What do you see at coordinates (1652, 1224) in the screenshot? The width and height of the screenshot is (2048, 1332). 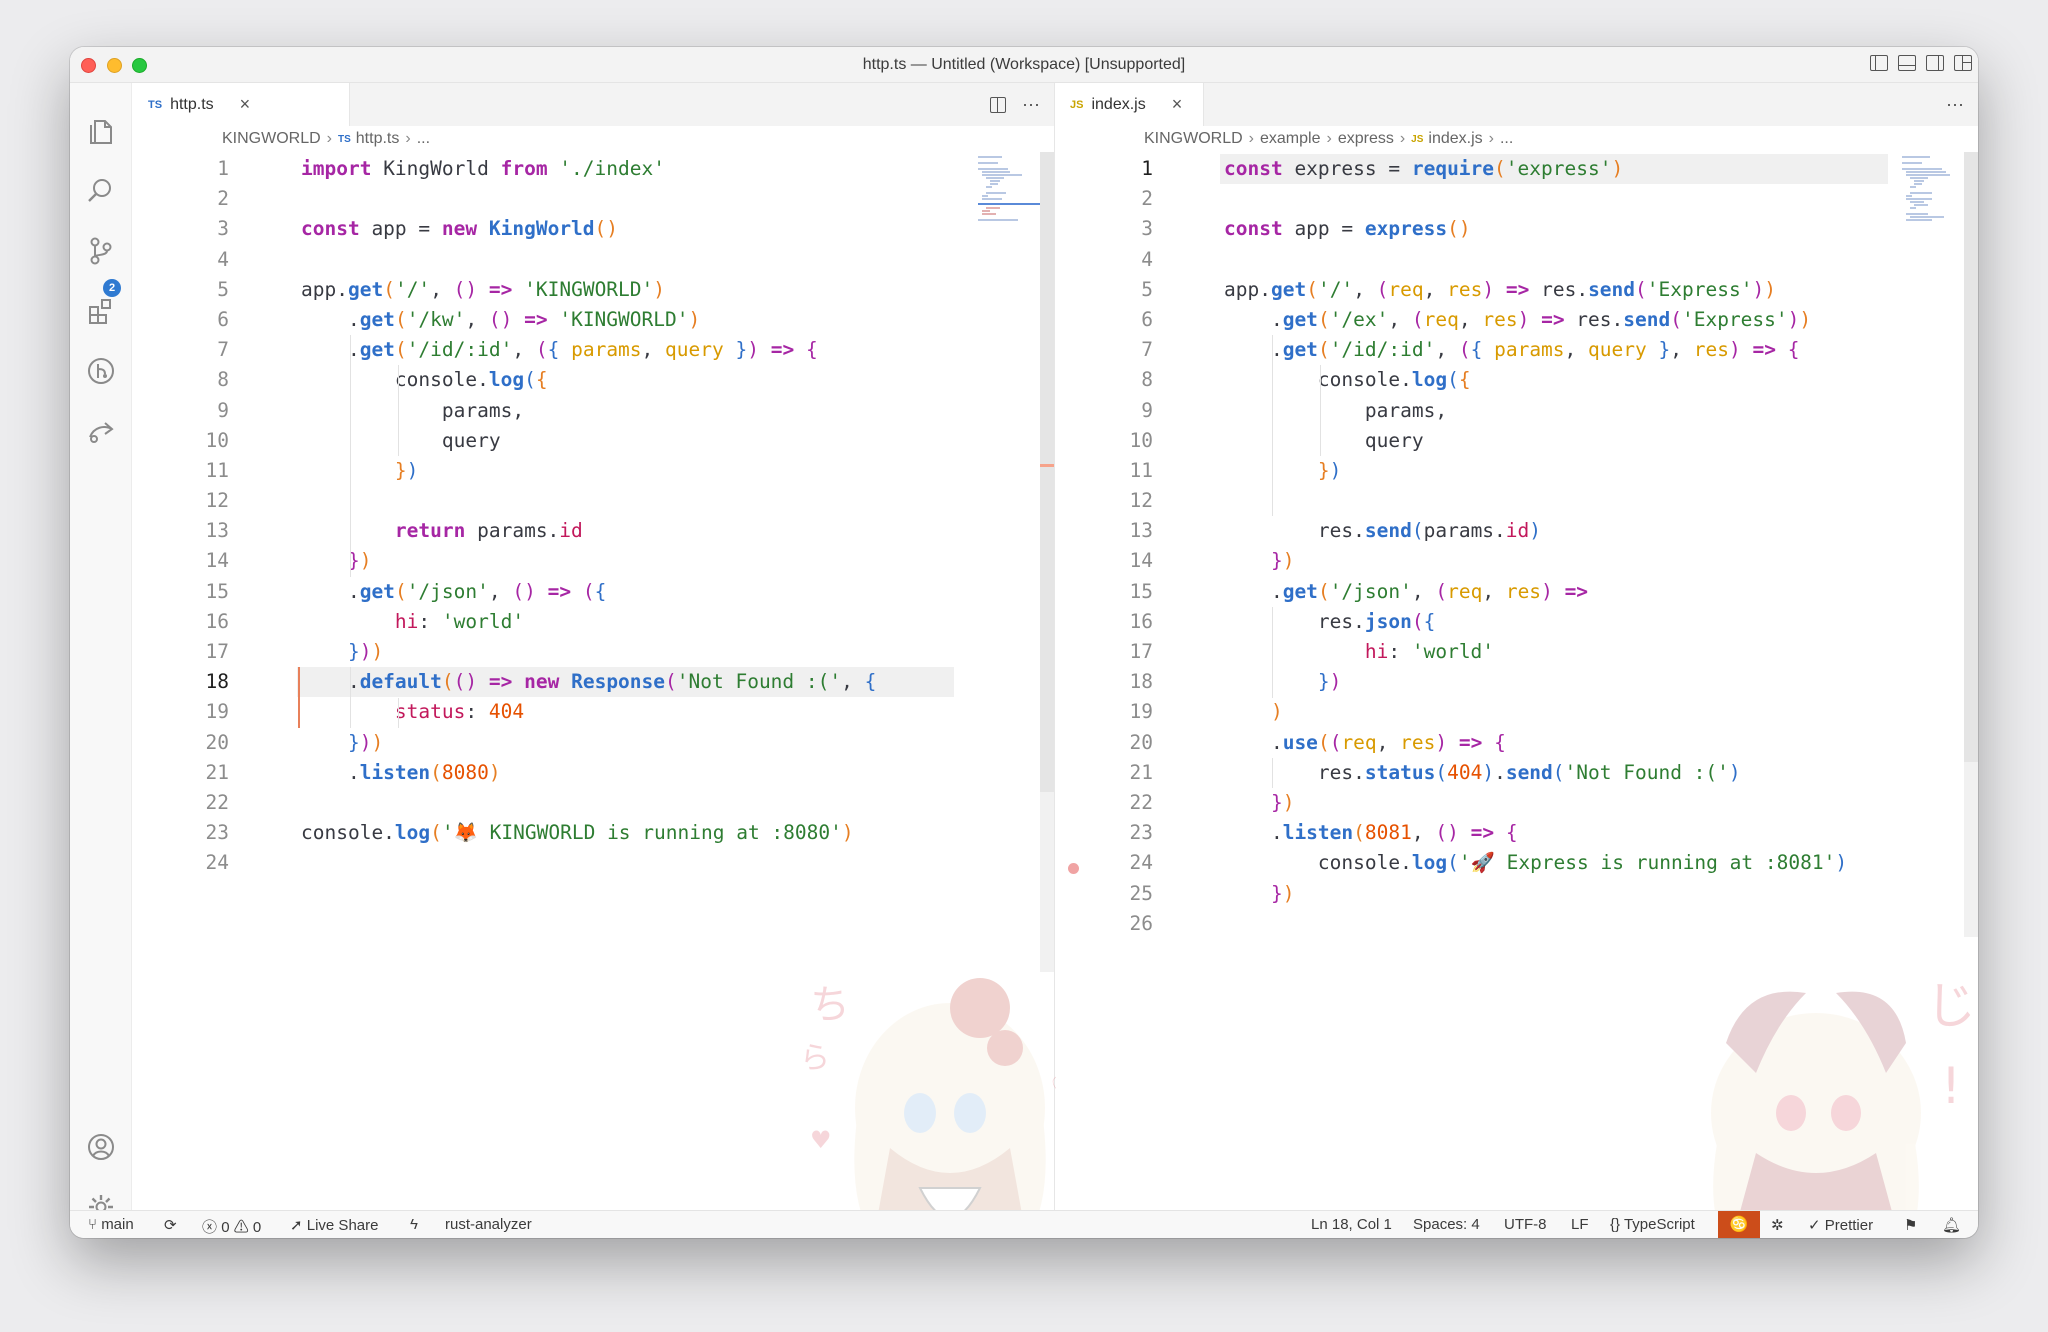 I see `language-mode: {} TypeScript` at bounding box center [1652, 1224].